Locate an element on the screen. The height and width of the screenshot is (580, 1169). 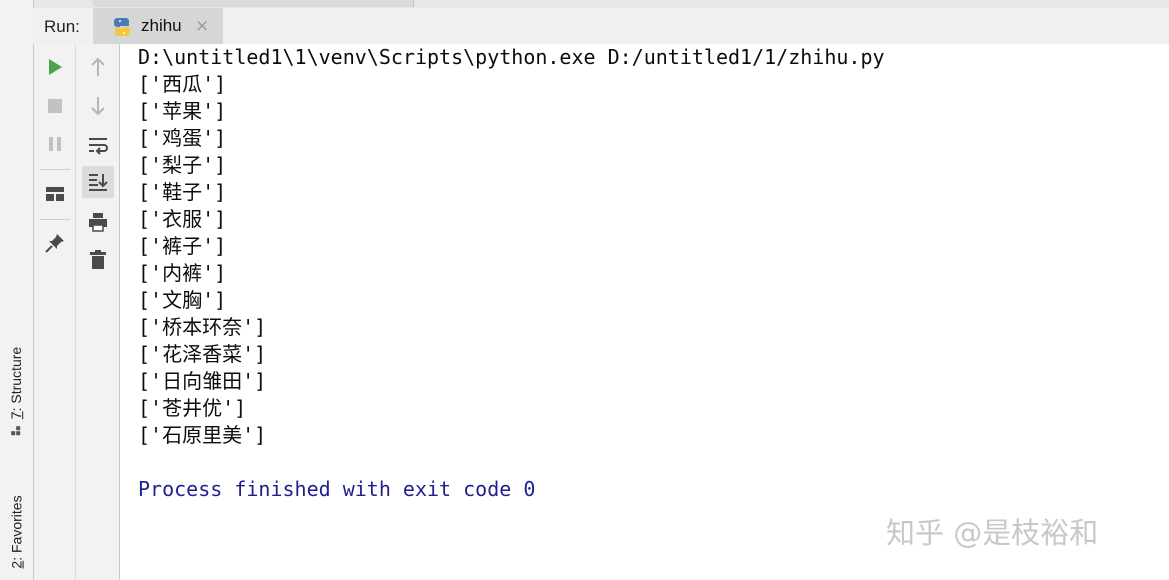
console-line: ['梨子'] is located at coordinates (182, 165).